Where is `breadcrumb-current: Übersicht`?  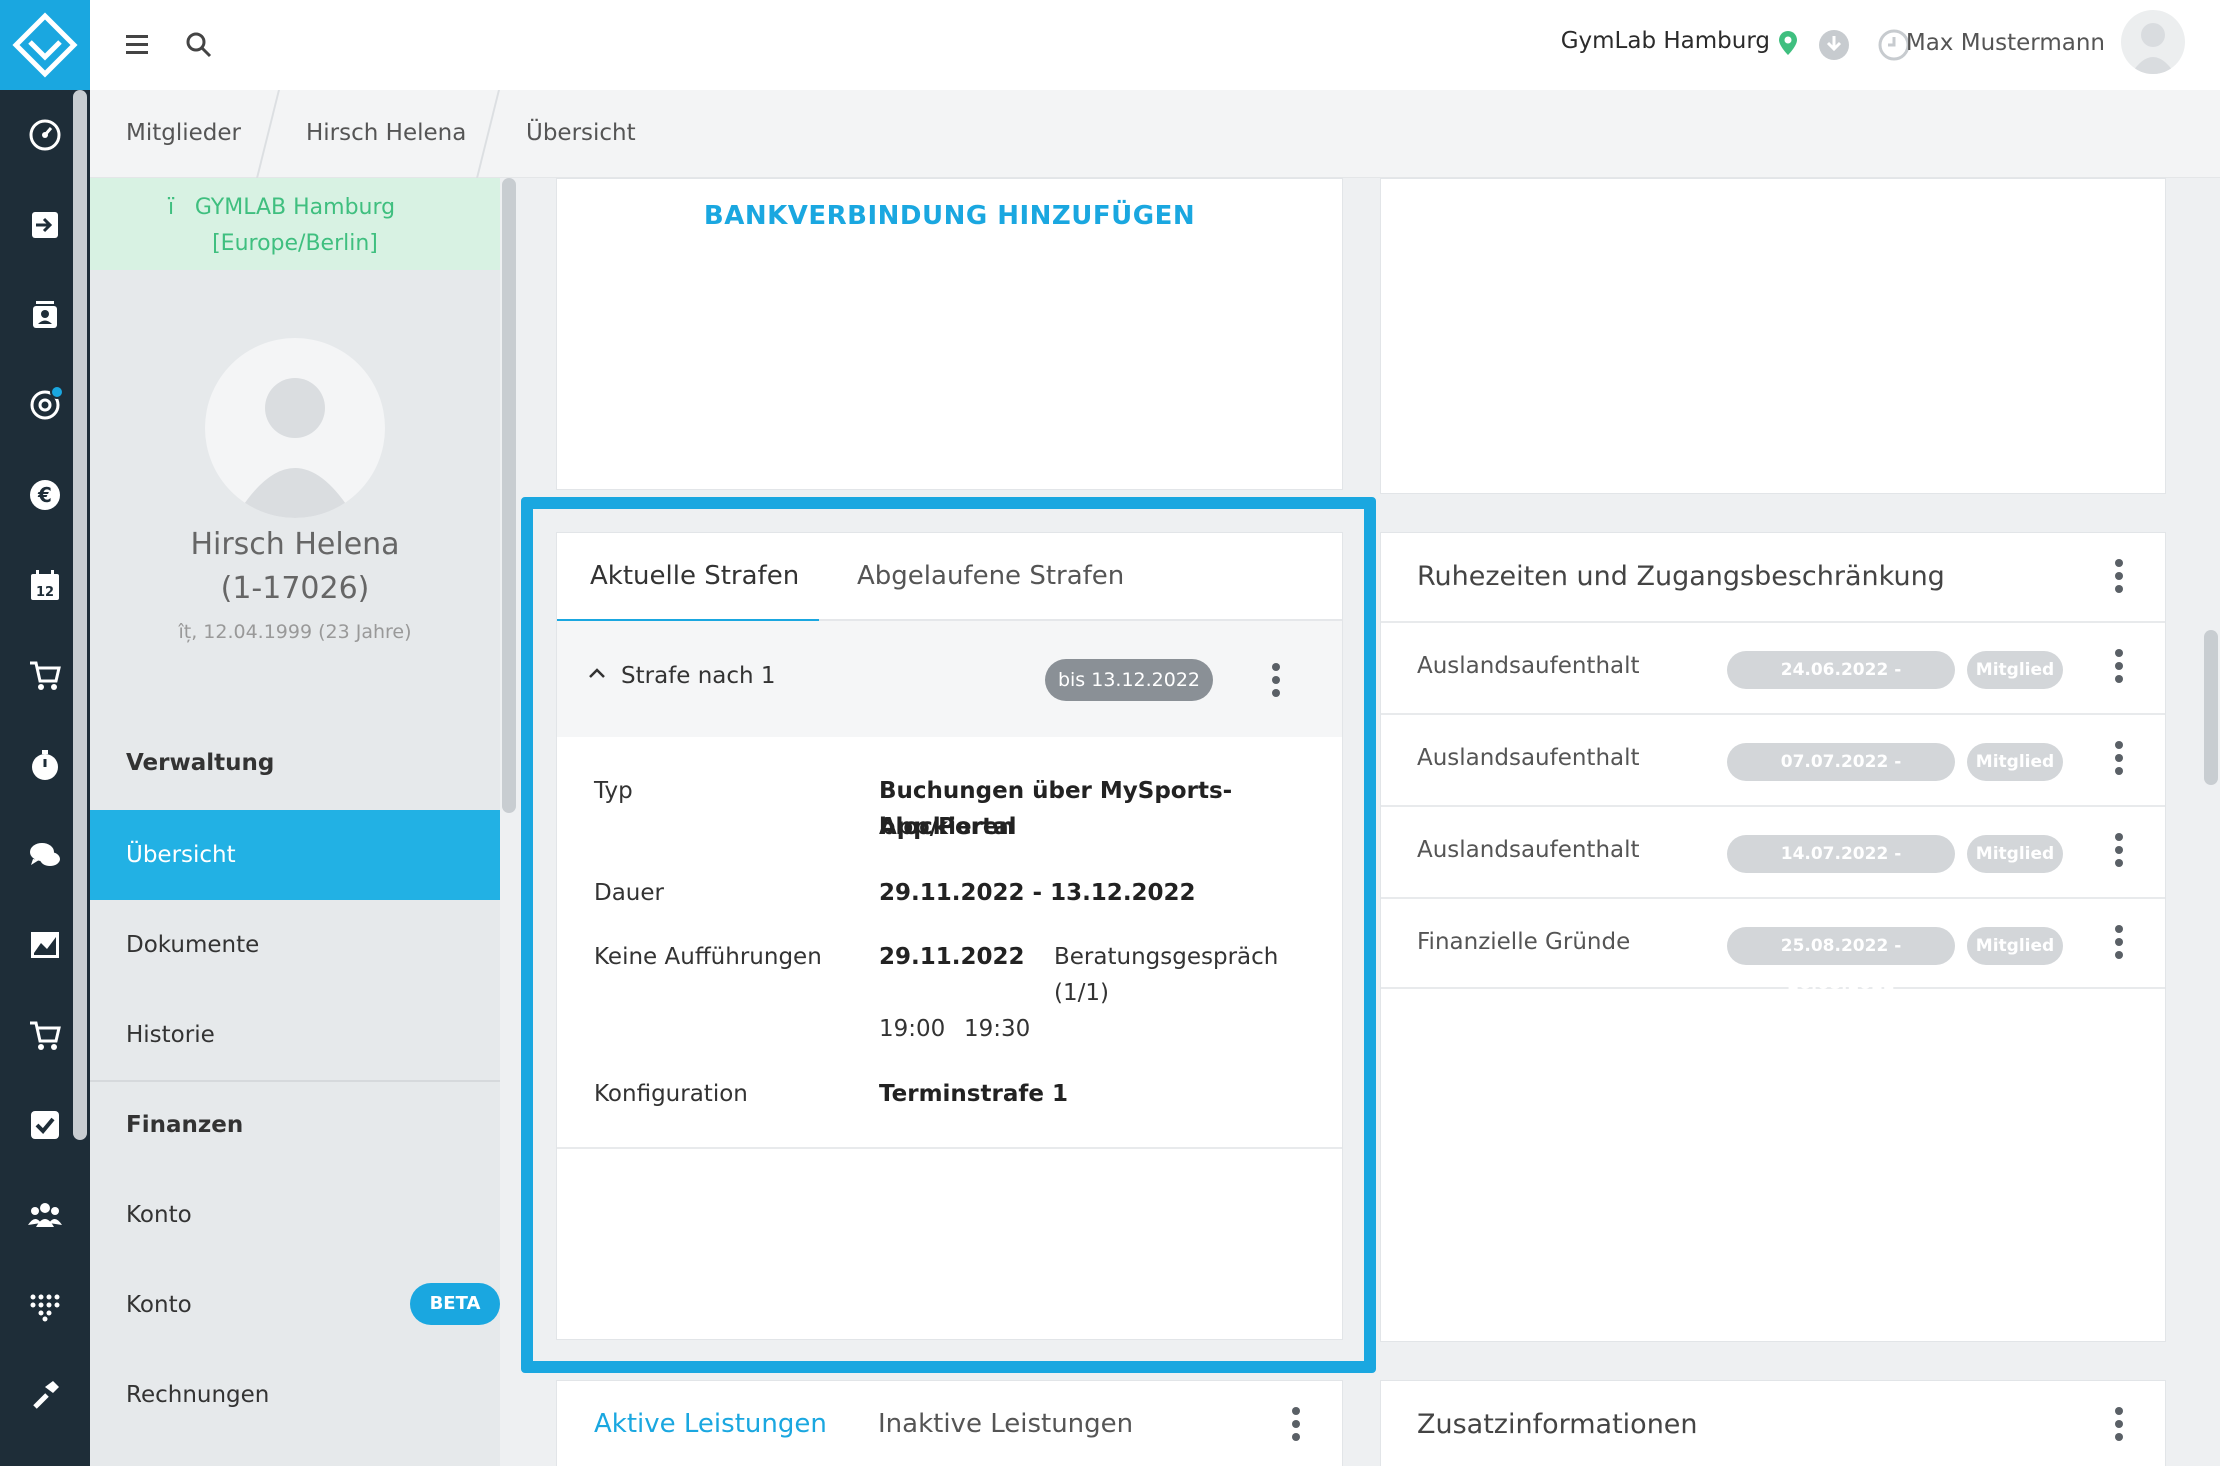
breadcrumb-current: Übersicht is located at coordinates (581, 133).